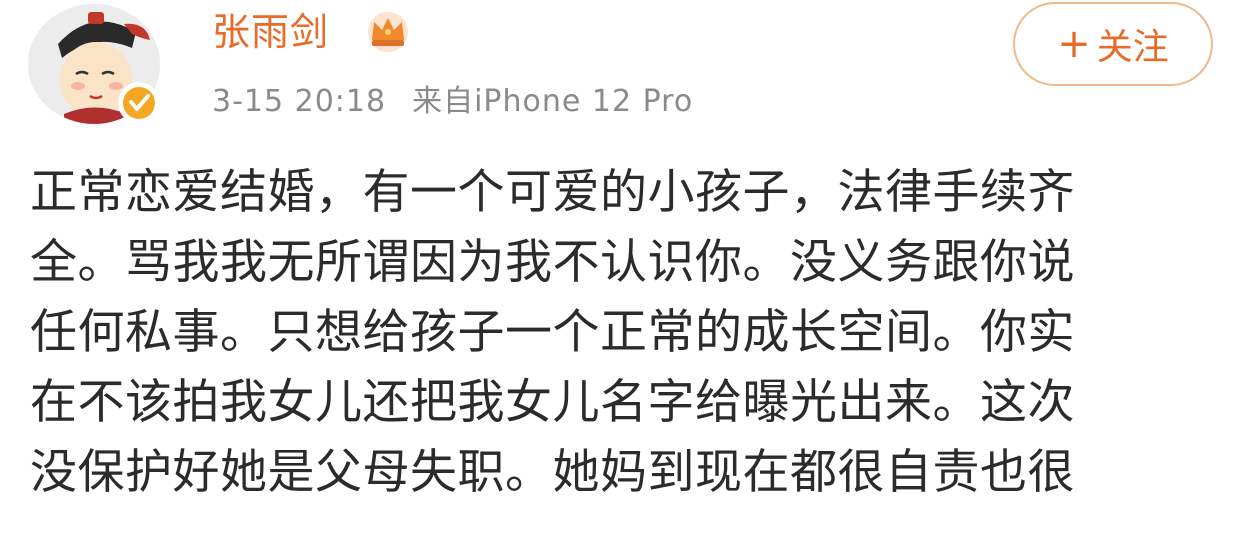 This screenshot has height=534, width=1260. What do you see at coordinates (552, 262) in the screenshot?
I see `post-text-line: 全。骂我我无所谓因为我不认识你。没义务跟你说` at bounding box center [552, 262].